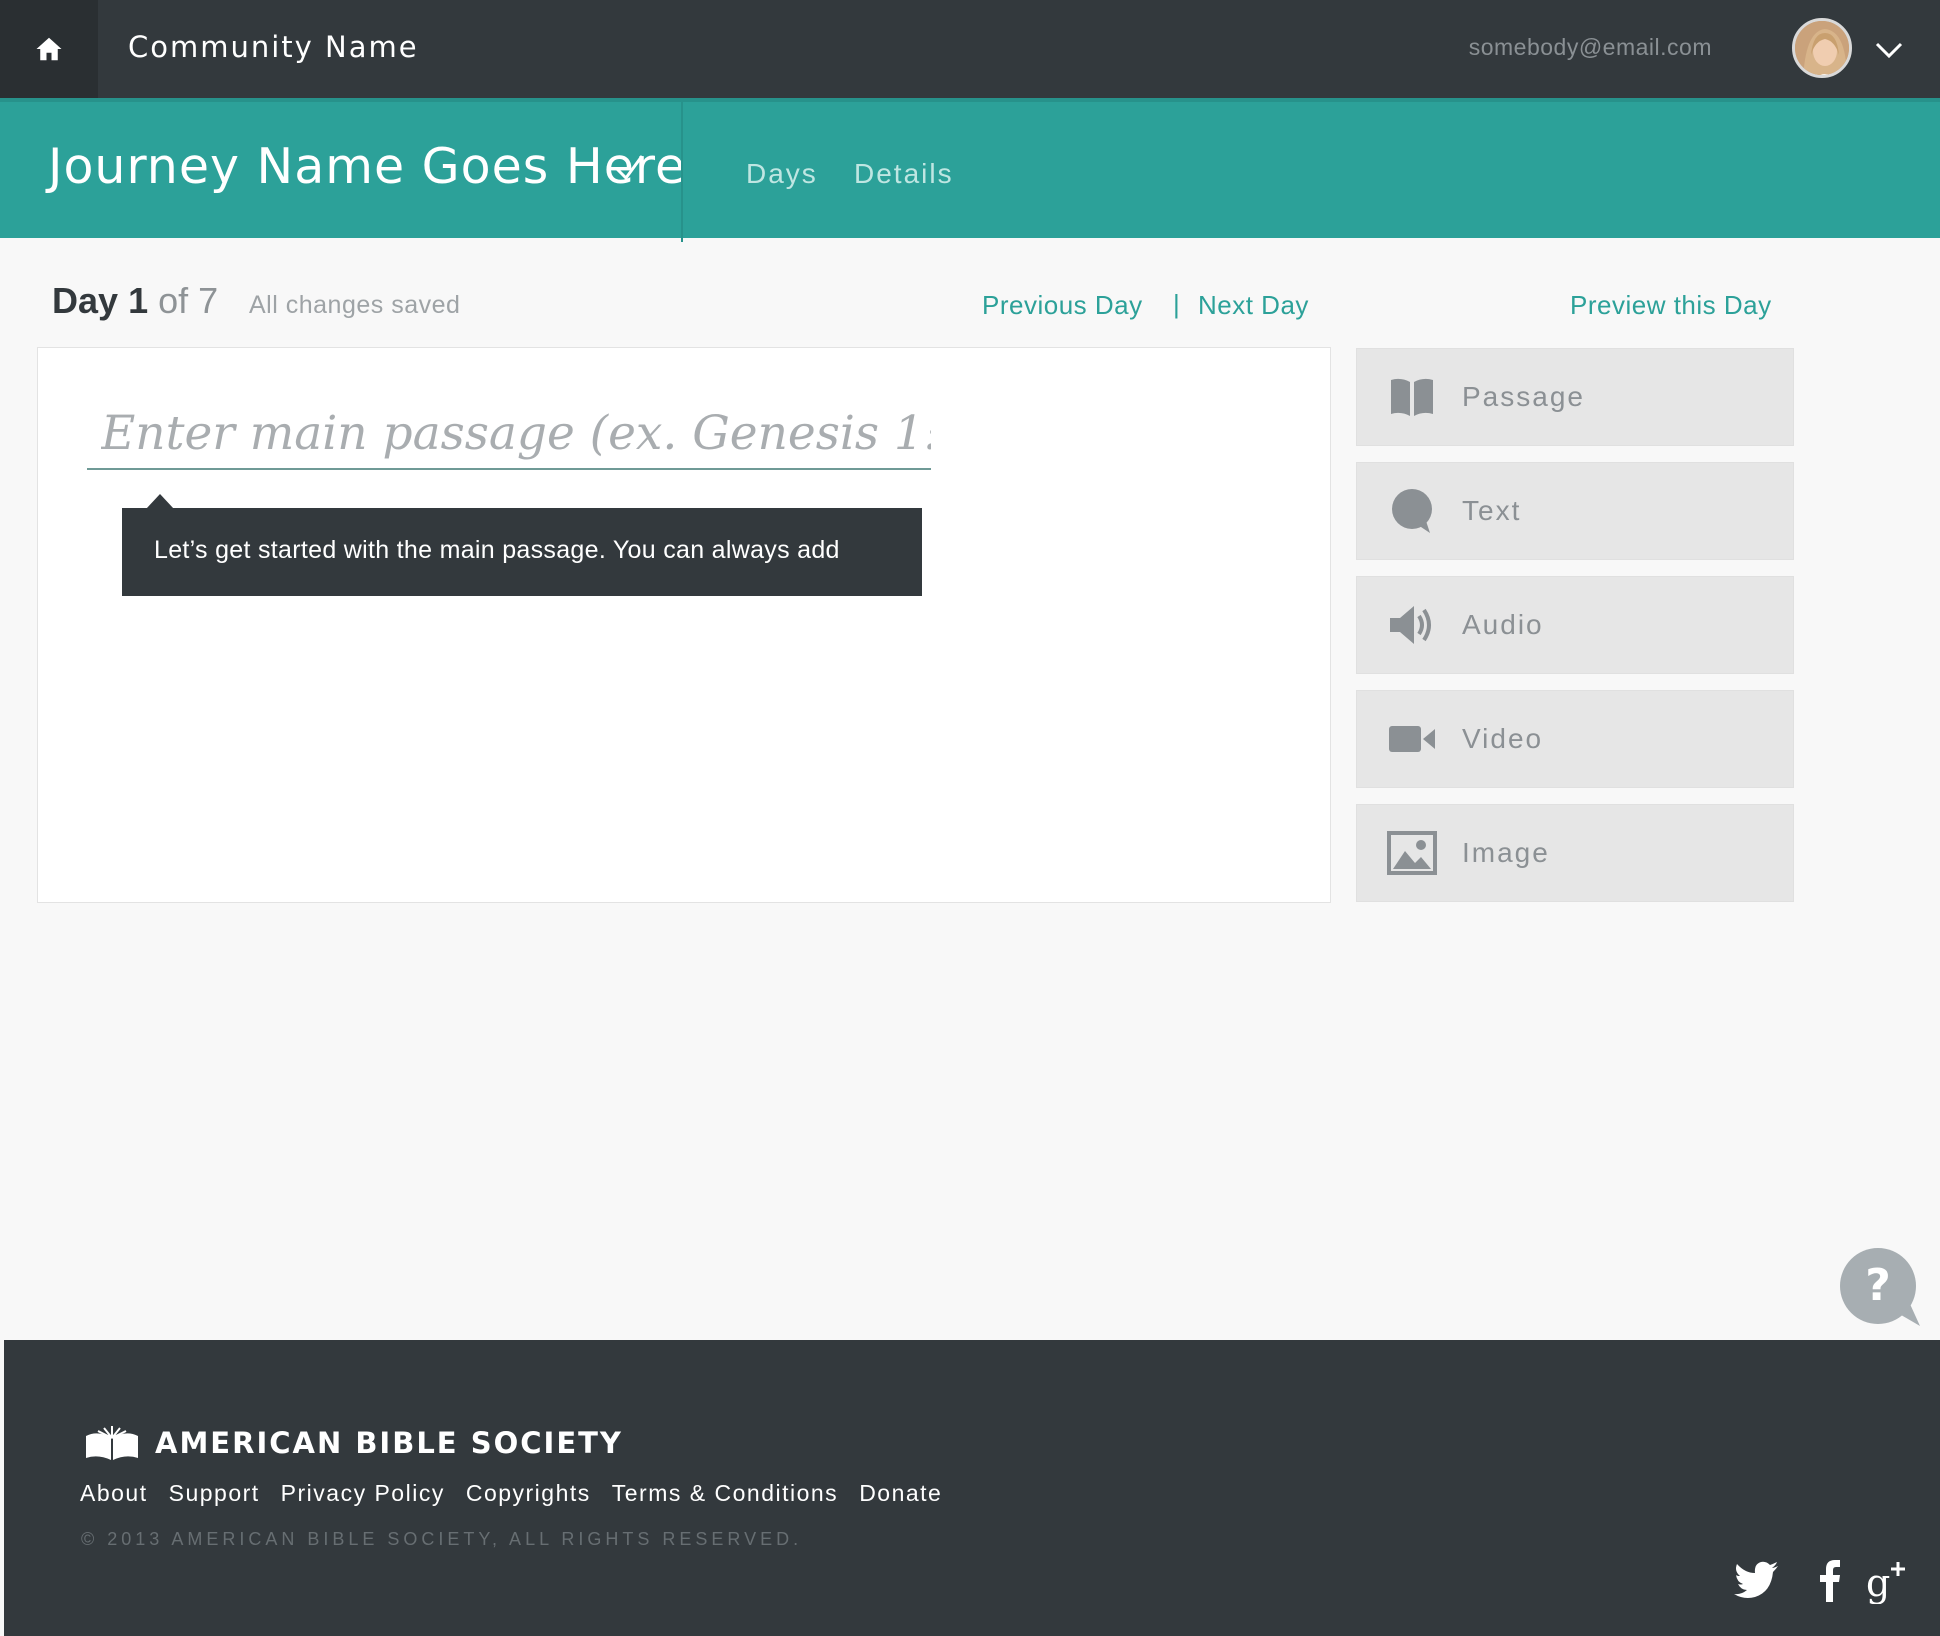 Image resolution: width=1940 pixels, height=1636 pixels. Describe the element at coordinates (1878, 1582) in the screenshot. I see `svg-text: g` at that location.